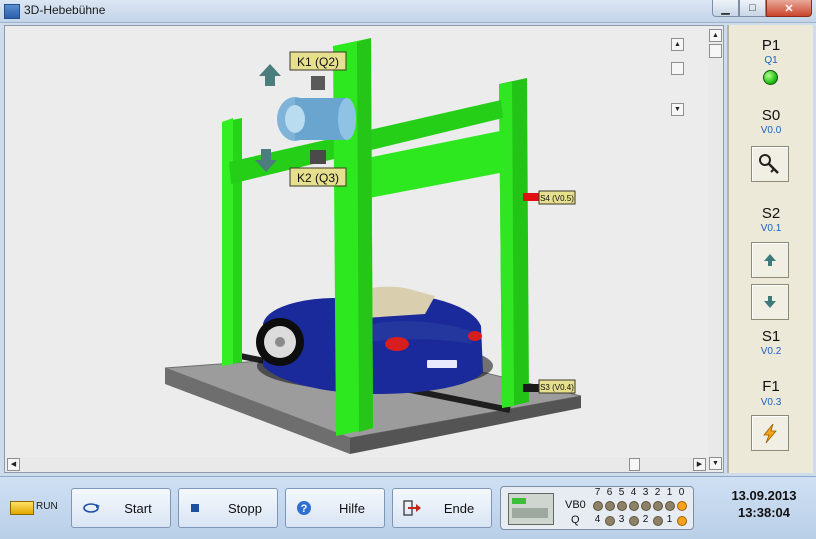 The width and height of the screenshot is (816, 539). I want to click on scene-zoom-up-button: ▲, so click(677, 44).